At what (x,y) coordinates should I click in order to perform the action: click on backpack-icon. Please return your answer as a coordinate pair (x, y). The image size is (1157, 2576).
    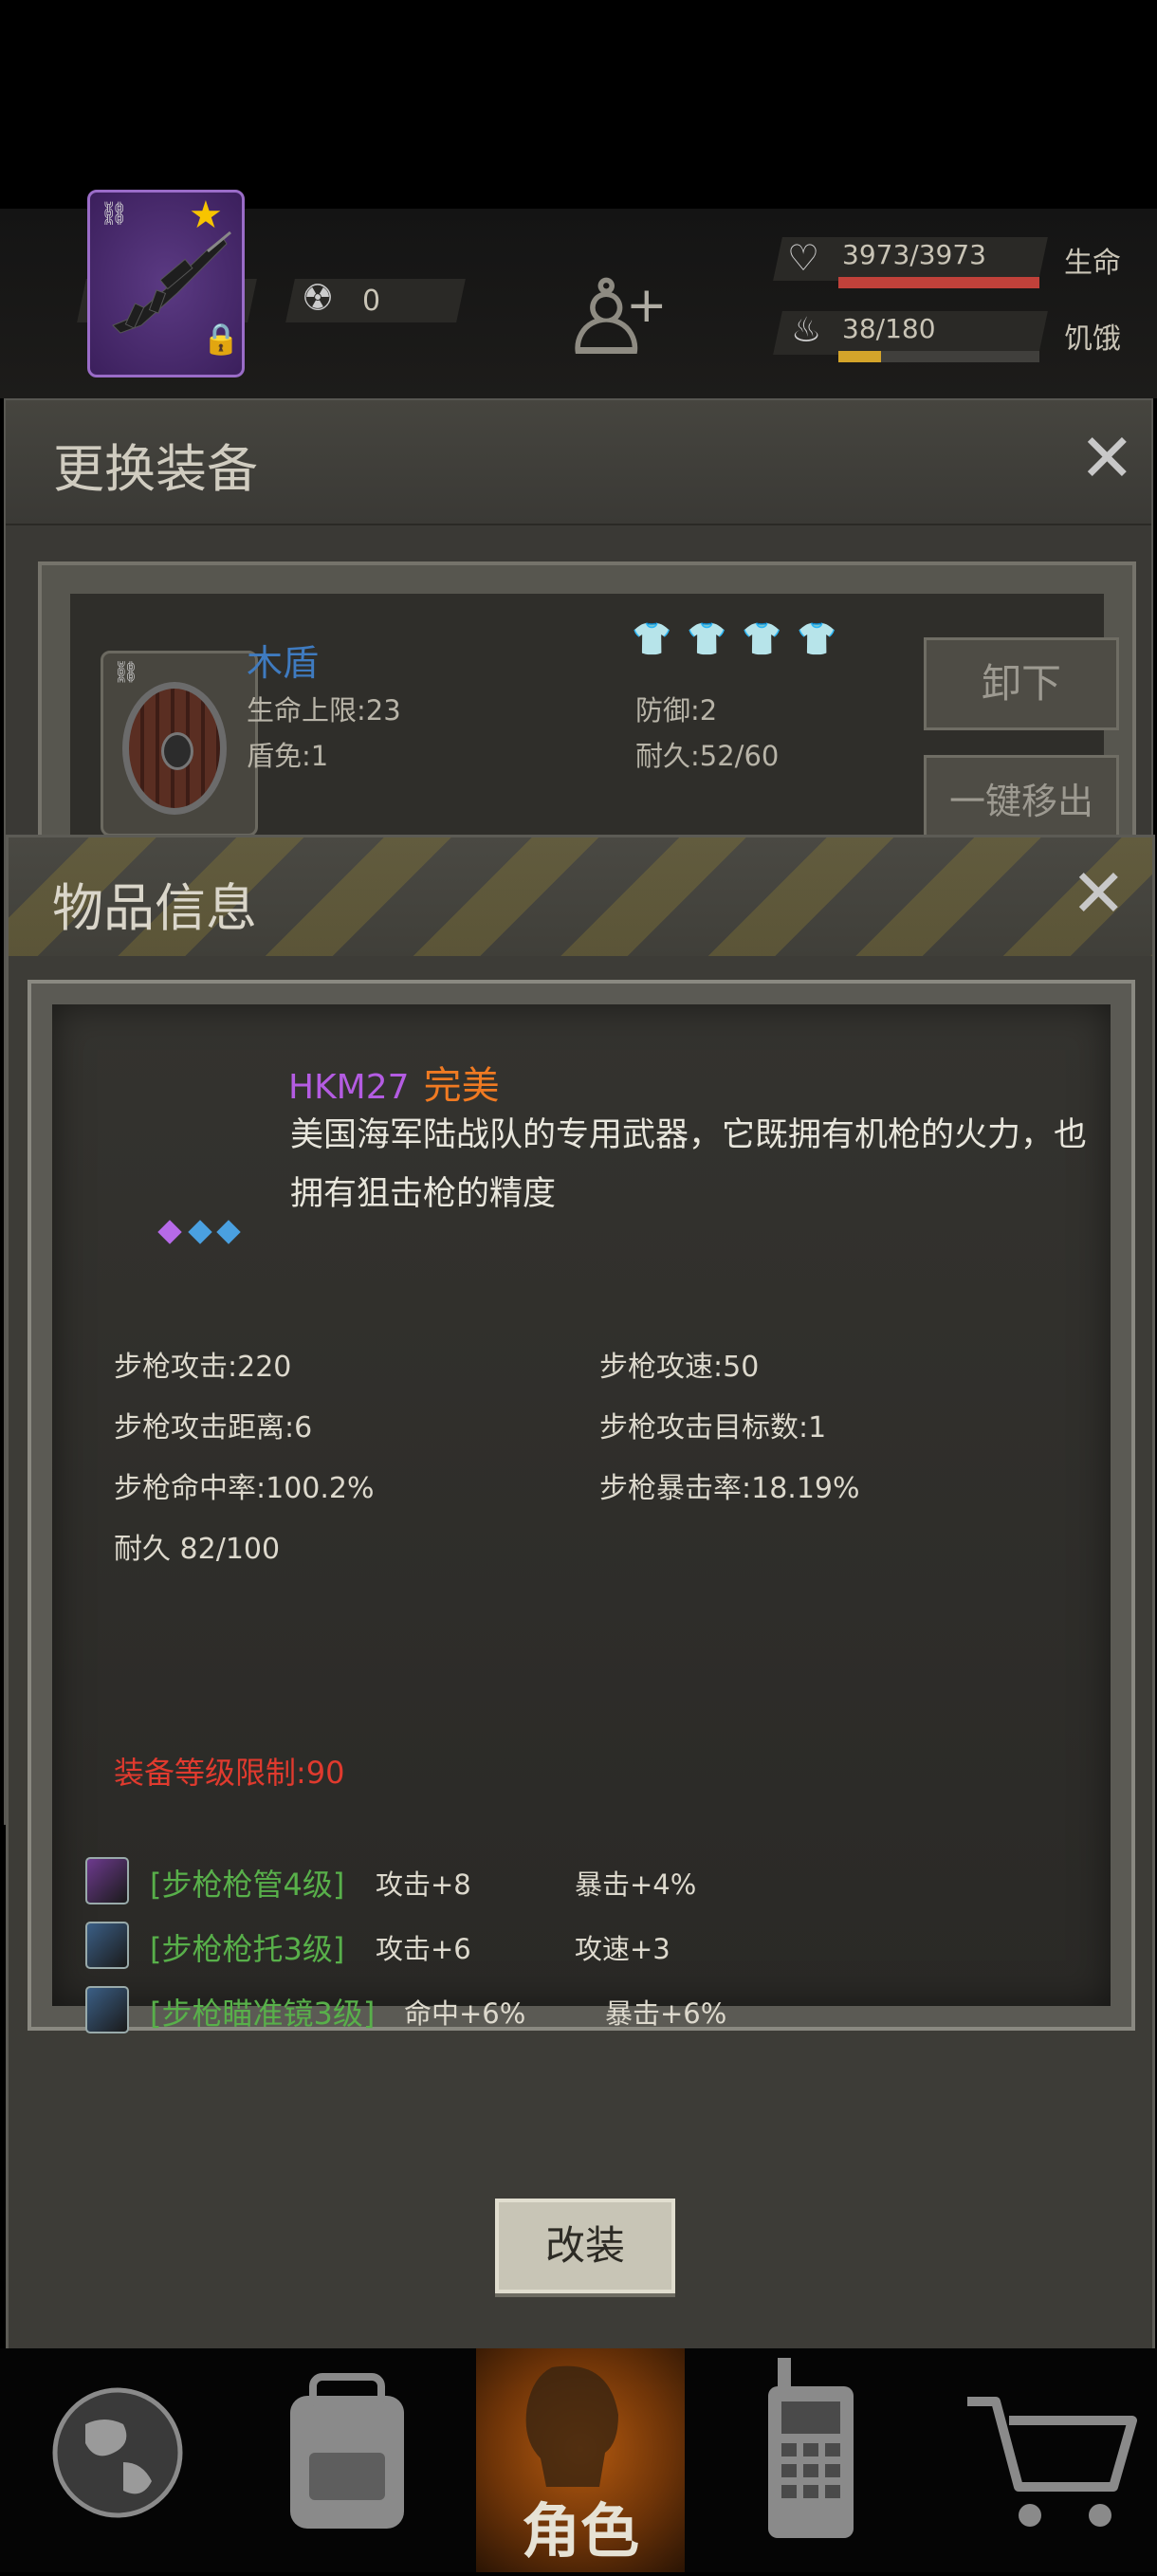
    Looking at the image, I should click on (347, 2451).